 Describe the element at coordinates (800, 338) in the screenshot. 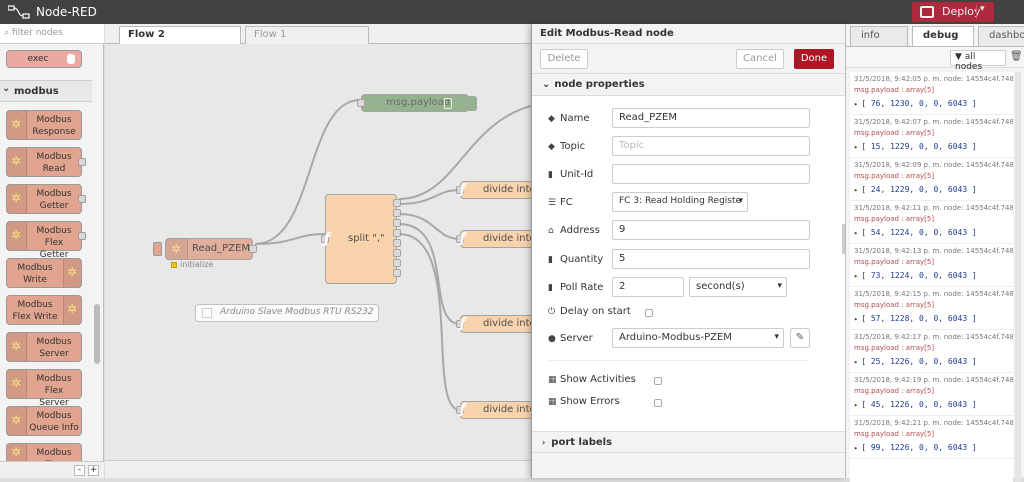

I see `edit-server-button: ✎` at that location.